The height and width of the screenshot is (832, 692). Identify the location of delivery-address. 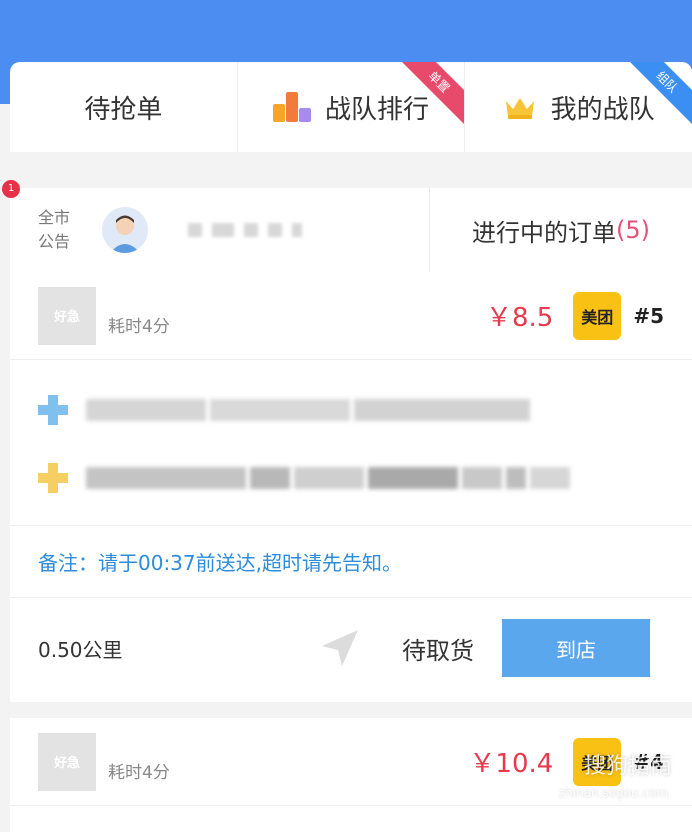
(351, 478).